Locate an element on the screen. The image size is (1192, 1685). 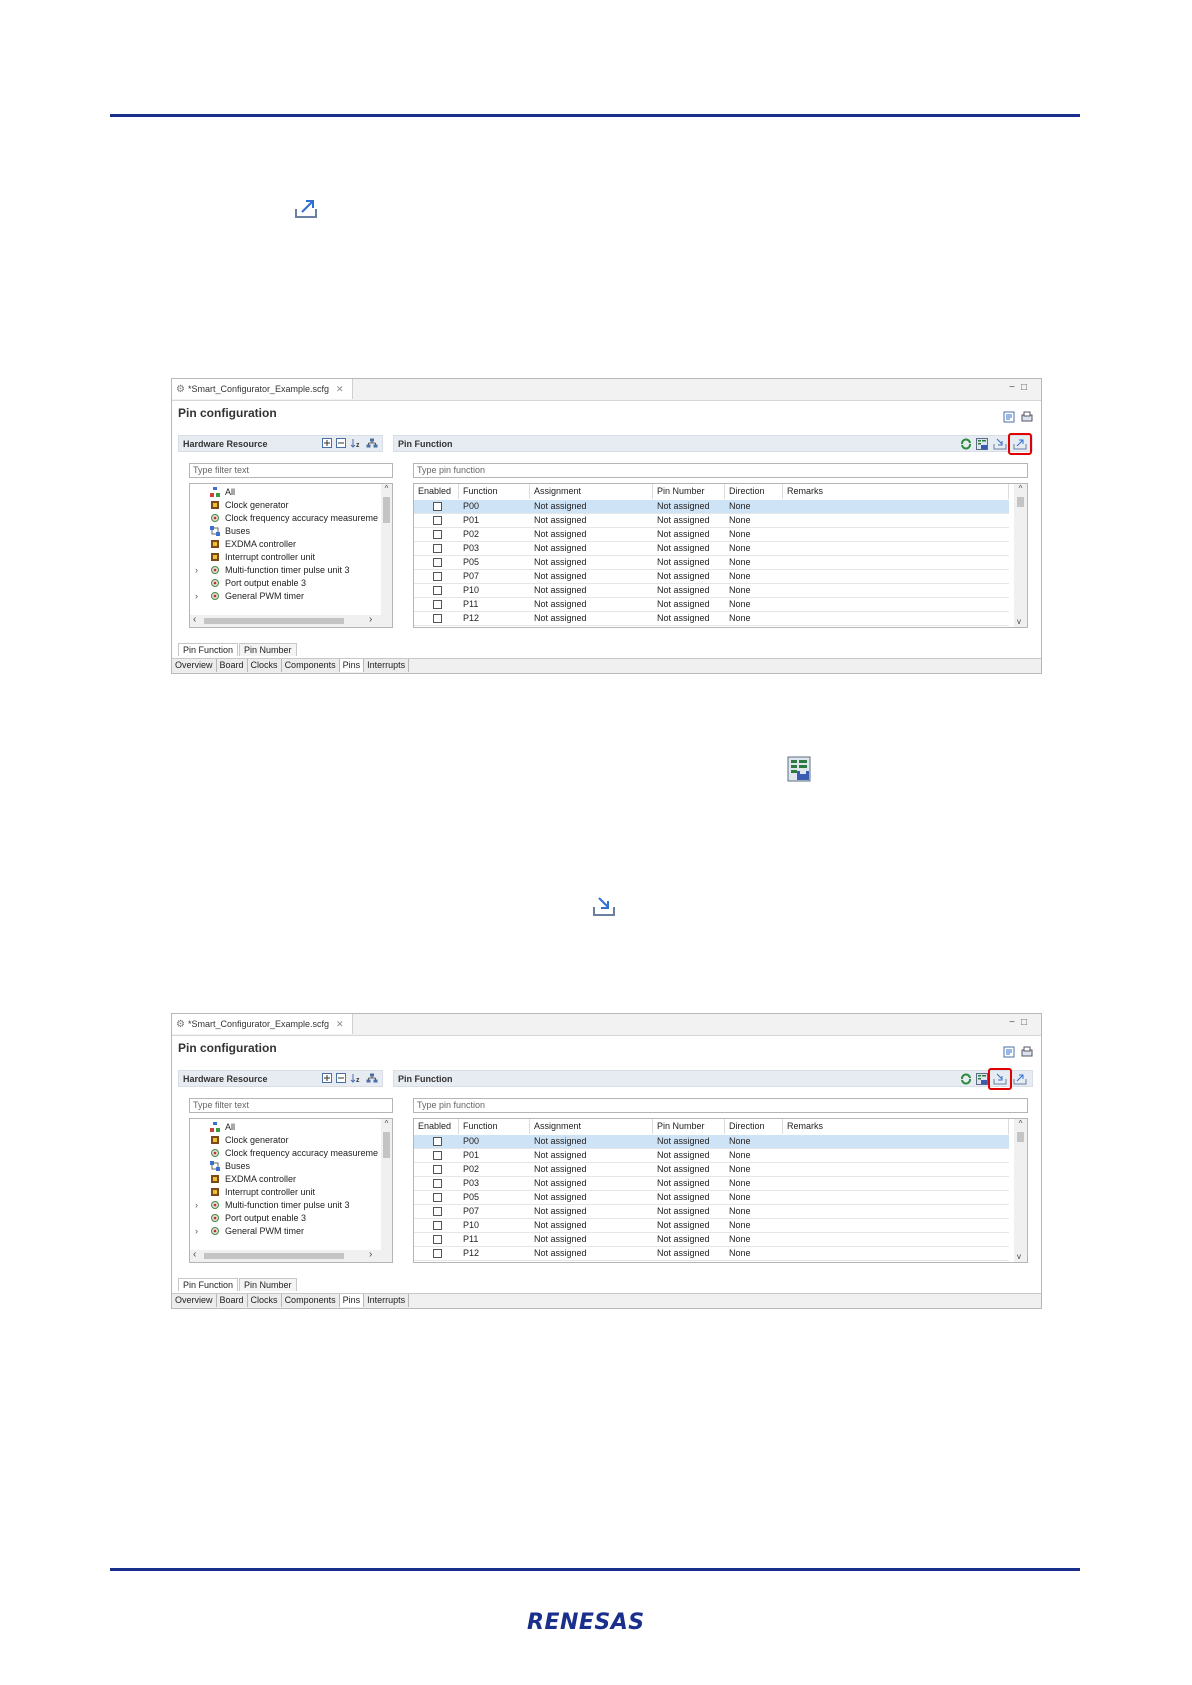
minimize-icon: − is located at coordinates (1015, 387).